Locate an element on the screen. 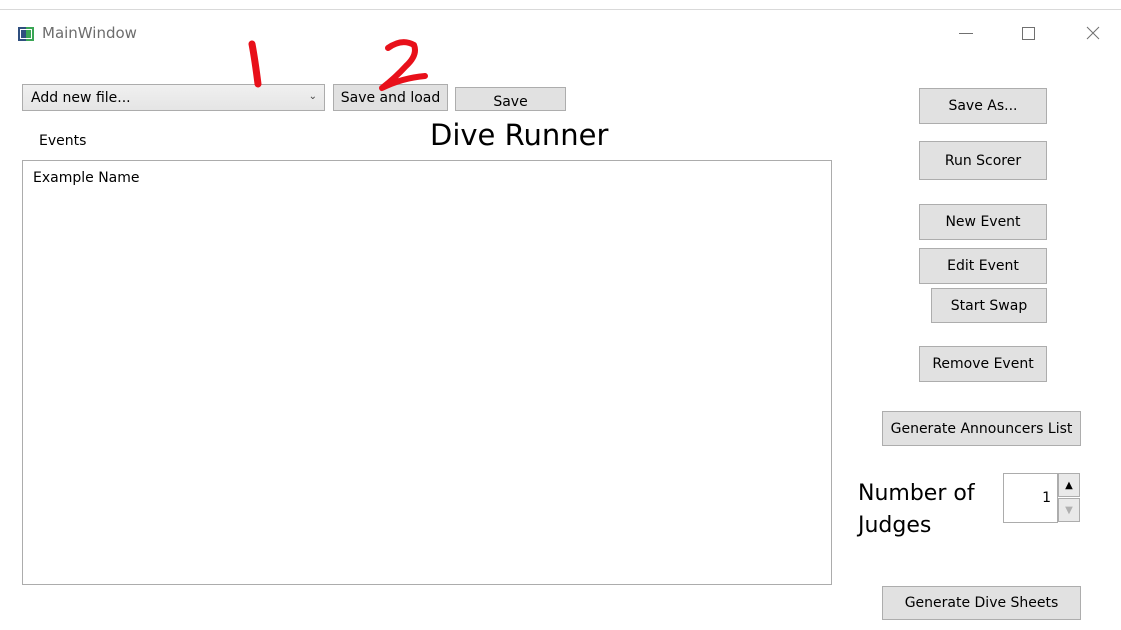 Image resolution: width=1121 pixels, height=630 pixels. new-event-button: New Event is located at coordinates (983, 222).